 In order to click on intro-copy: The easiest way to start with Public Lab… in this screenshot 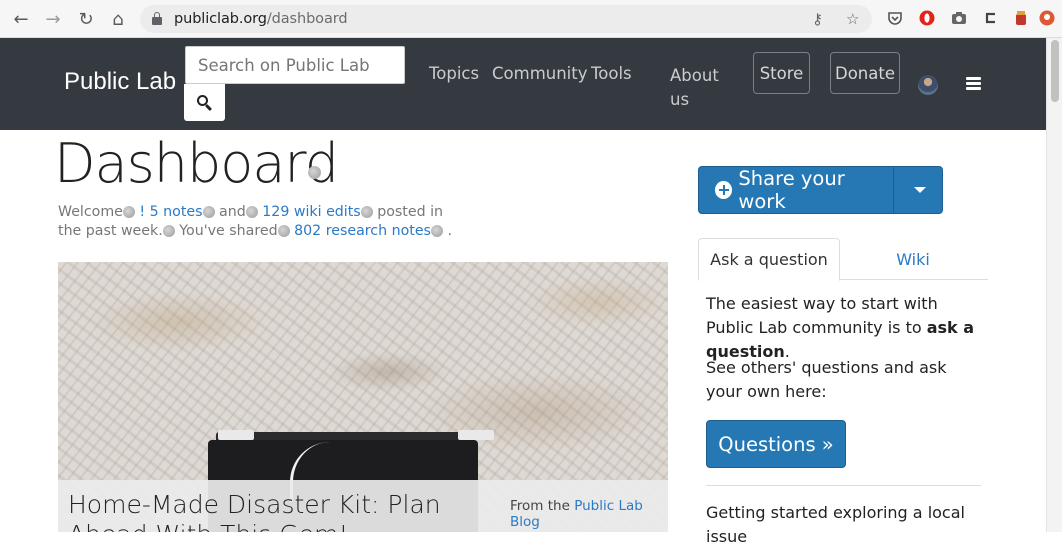, I will do `click(822, 315)`.